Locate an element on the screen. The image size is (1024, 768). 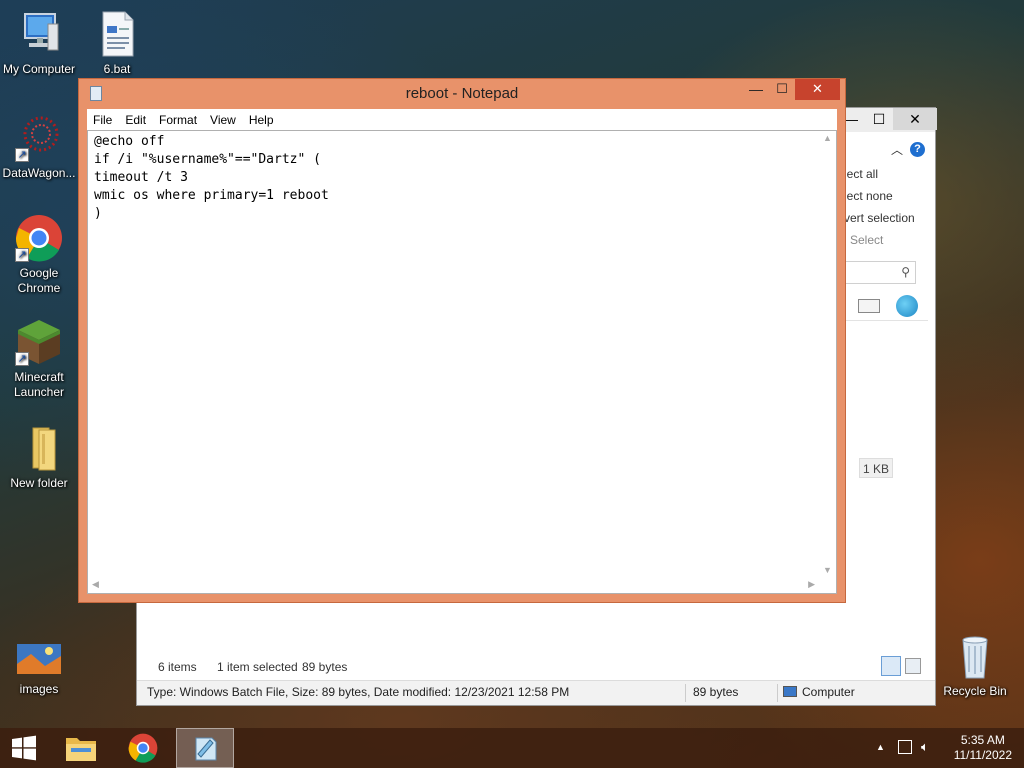
computer-icon is located at coordinates (39, 34).